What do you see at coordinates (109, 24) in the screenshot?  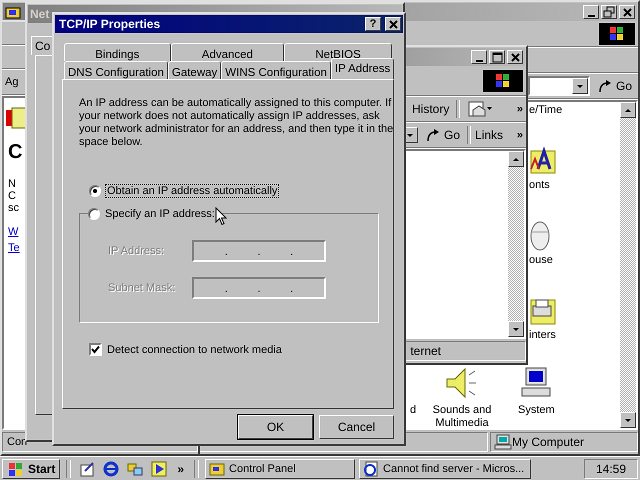 I see `window-title: TCP/IP Properties` at bounding box center [109, 24].